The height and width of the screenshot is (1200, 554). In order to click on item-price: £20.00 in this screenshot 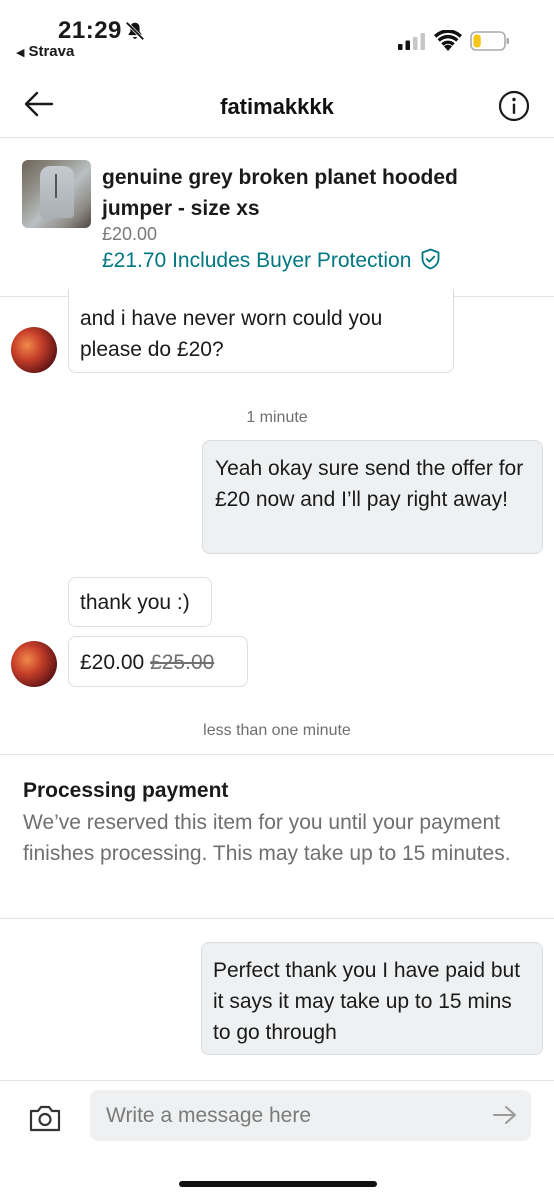, I will do `click(130, 234)`.